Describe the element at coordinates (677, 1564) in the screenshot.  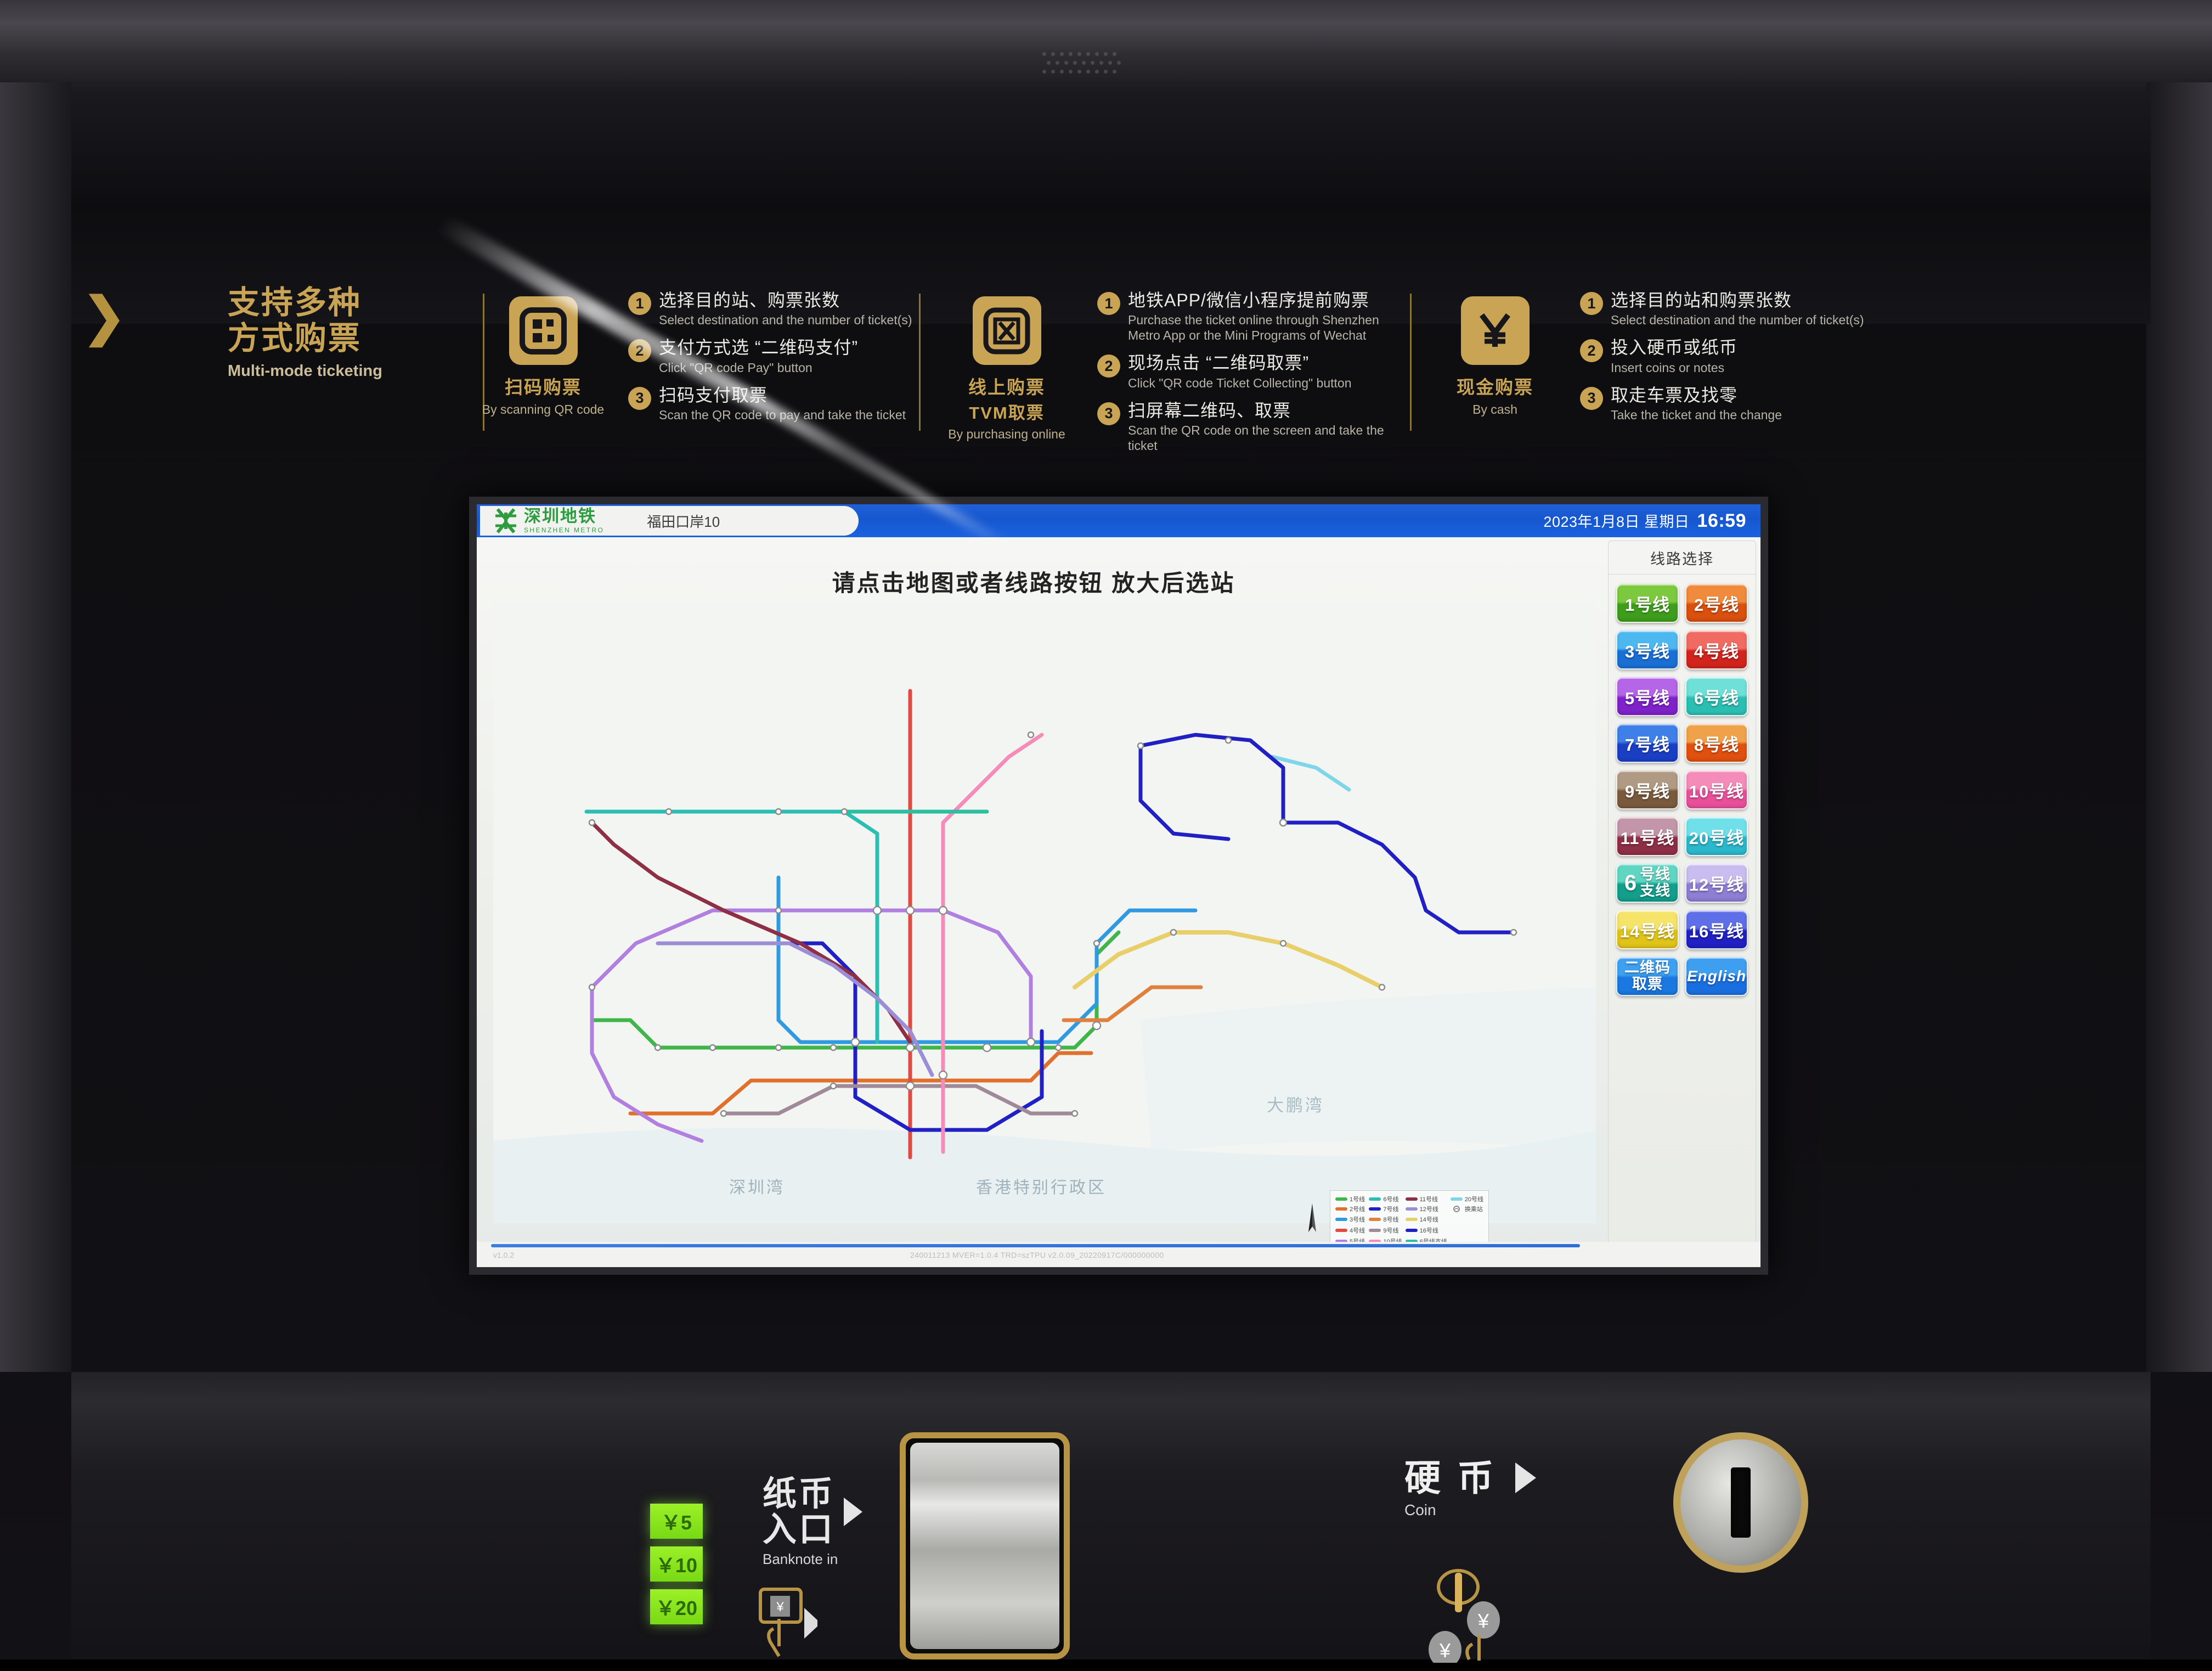
I see `denomination-indicator: ￥10` at that location.